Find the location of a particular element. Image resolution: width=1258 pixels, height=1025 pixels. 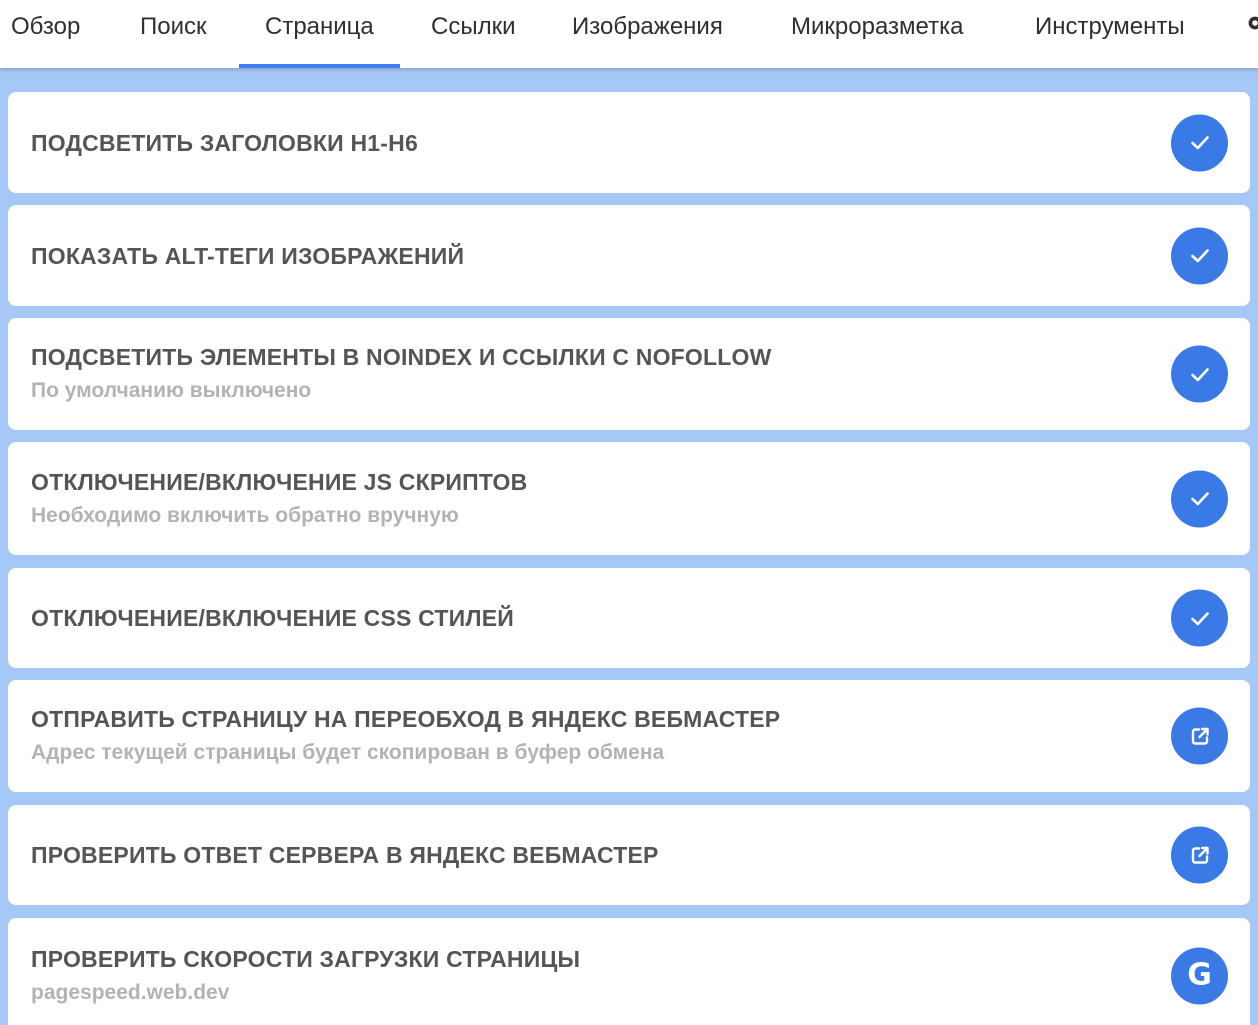

google-icon: G is located at coordinates (1199, 975).